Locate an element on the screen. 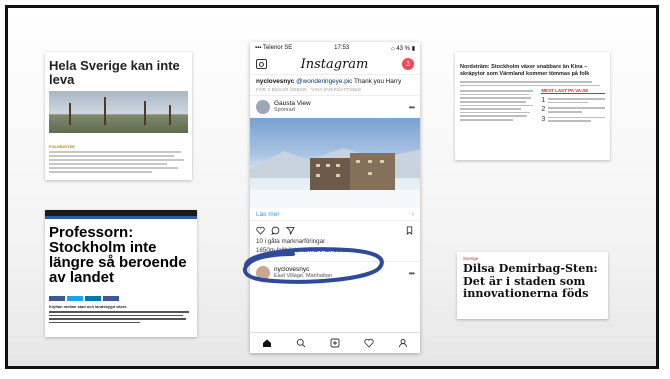 This screenshot has height=379, width=670. clock: 17:53 is located at coordinates (342, 48).